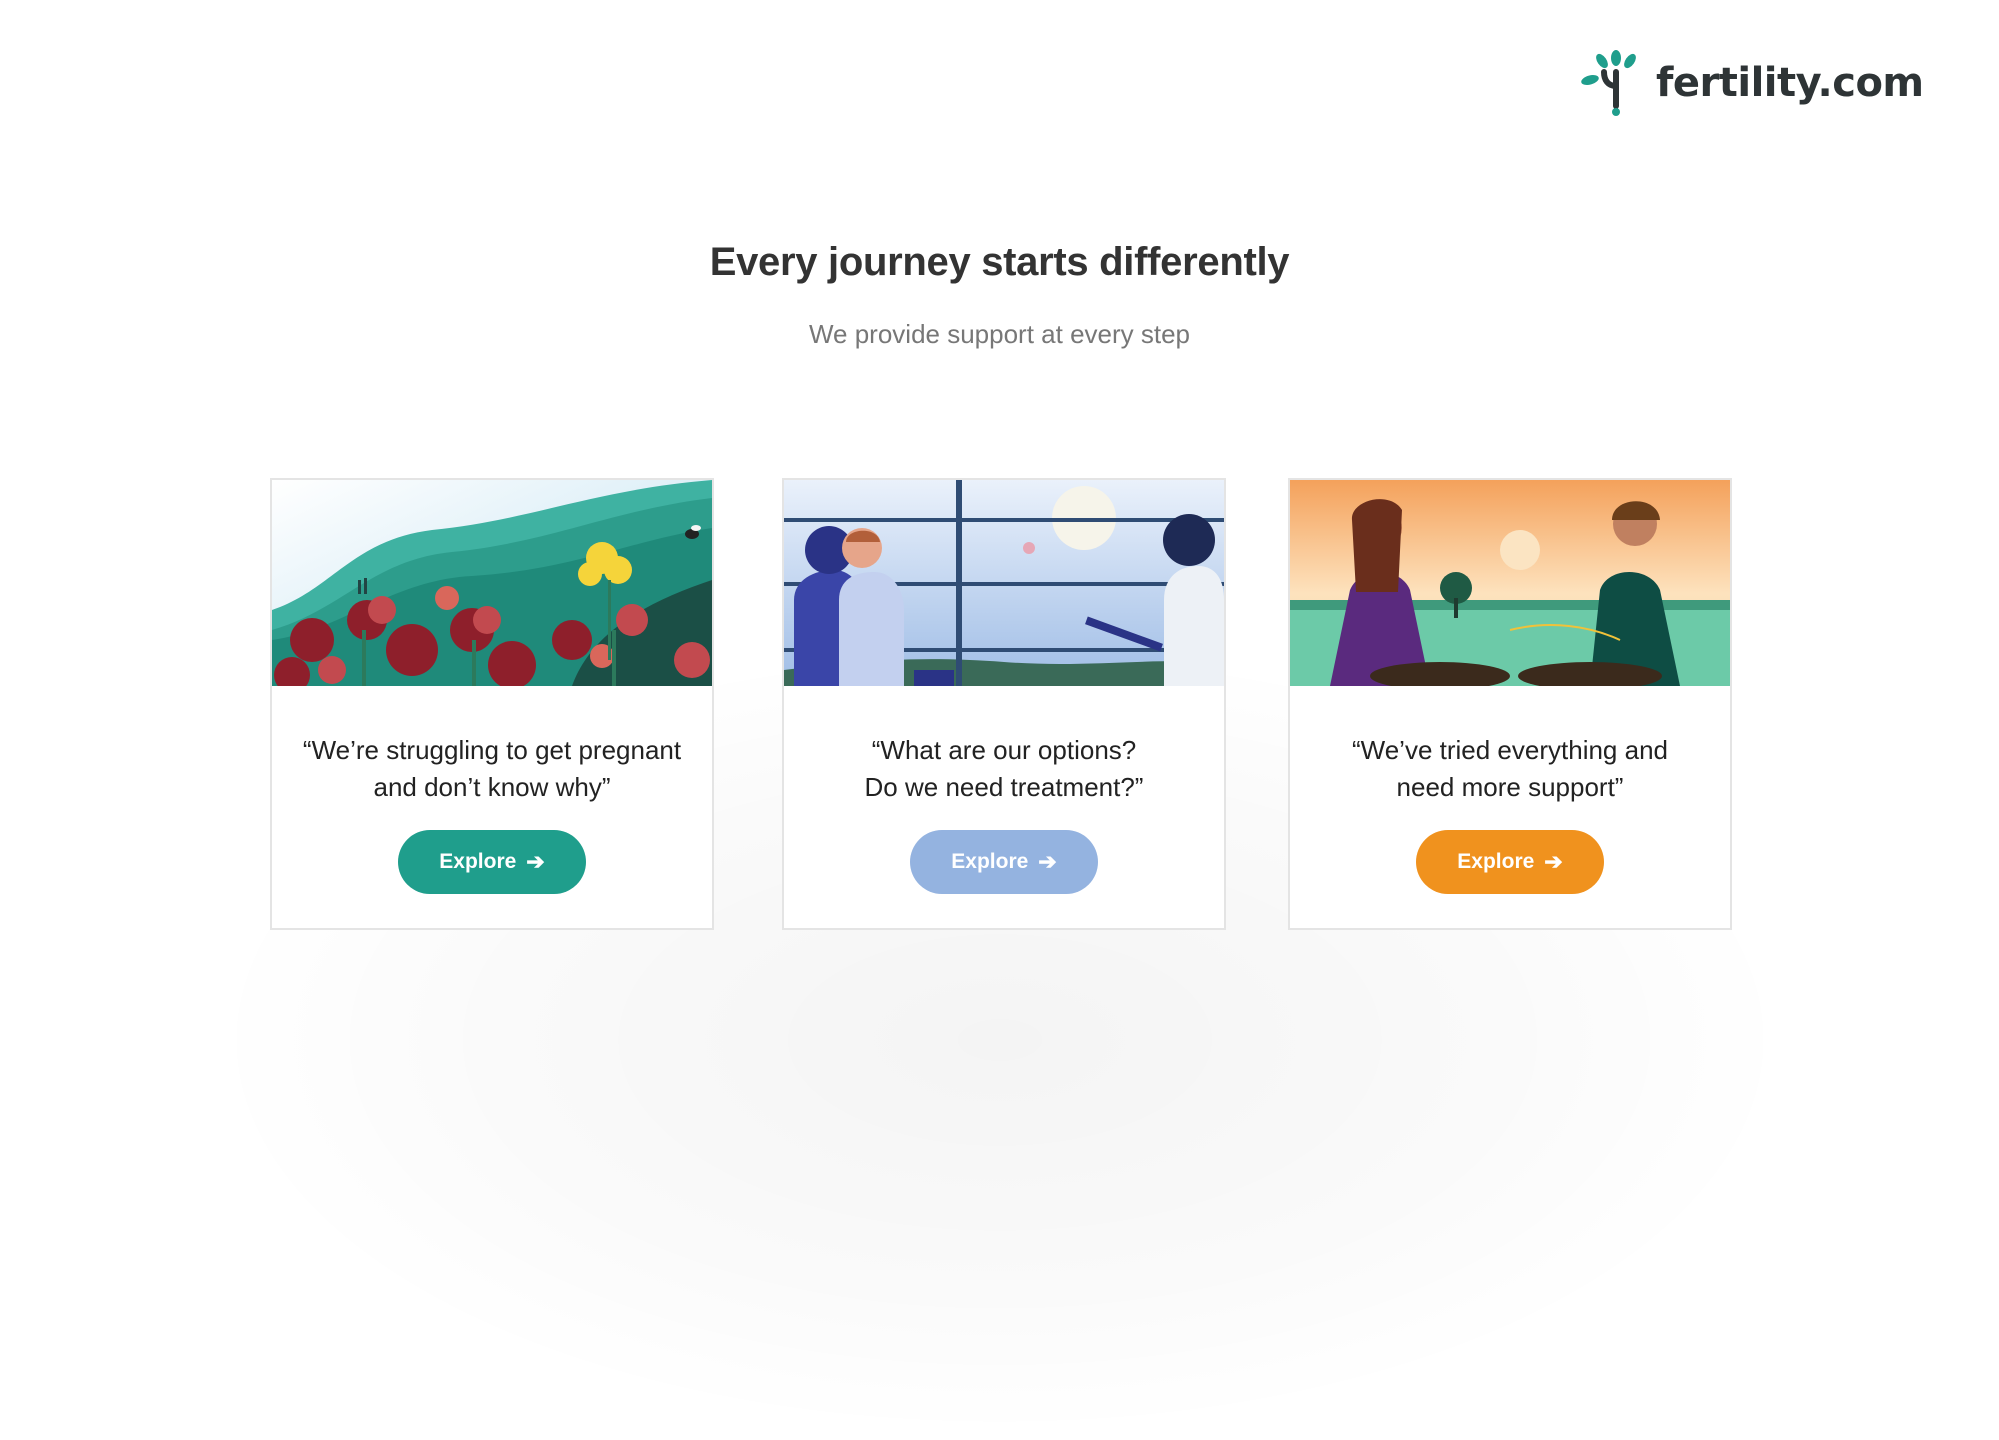 The height and width of the screenshot is (1440, 1999). Describe the element at coordinates (999, 262) in the screenshot. I see `page-title: Every journey starts differently` at that location.